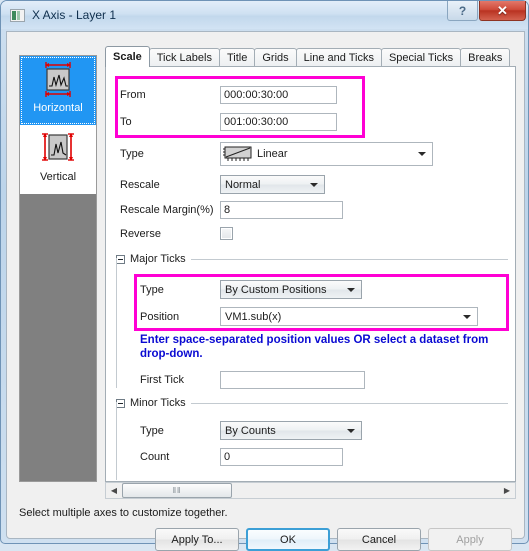  I want to click on title-bar: X Axis - Layer 1 ? ✕, so click(264, 15).